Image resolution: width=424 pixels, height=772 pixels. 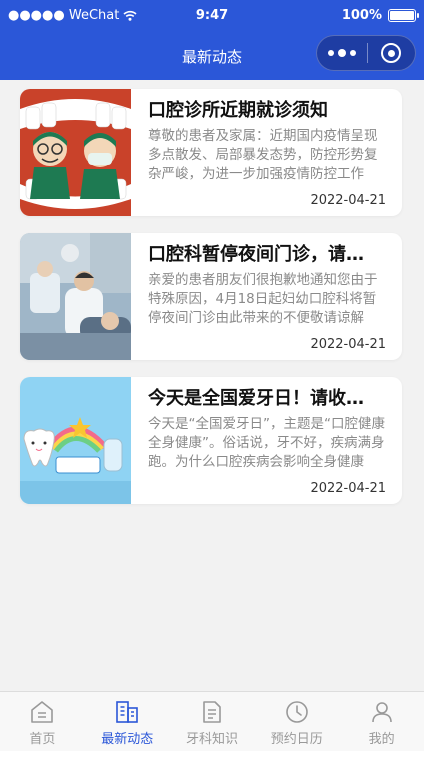 I want to click on mini-program-capsule, so click(x=366, y=53).